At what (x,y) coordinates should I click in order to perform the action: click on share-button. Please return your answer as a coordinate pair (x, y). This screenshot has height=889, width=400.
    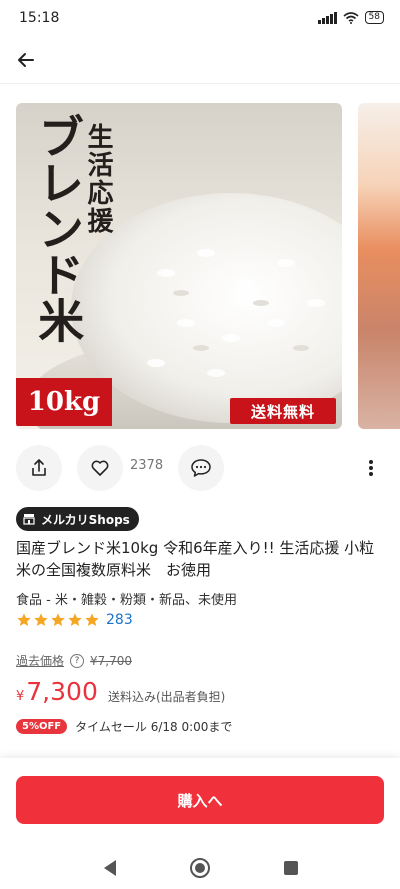
    Looking at the image, I should click on (39, 468).